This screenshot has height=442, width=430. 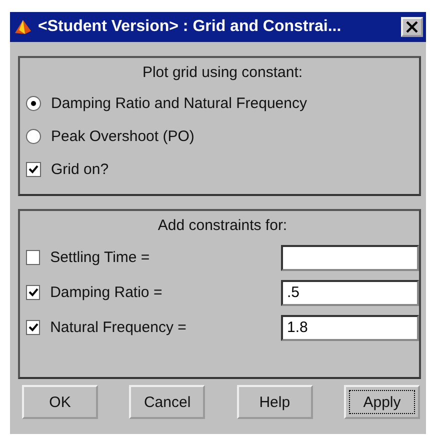 What do you see at coordinates (122, 136) in the screenshot?
I see `option-label: Peak Overshoot (PO)` at bounding box center [122, 136].